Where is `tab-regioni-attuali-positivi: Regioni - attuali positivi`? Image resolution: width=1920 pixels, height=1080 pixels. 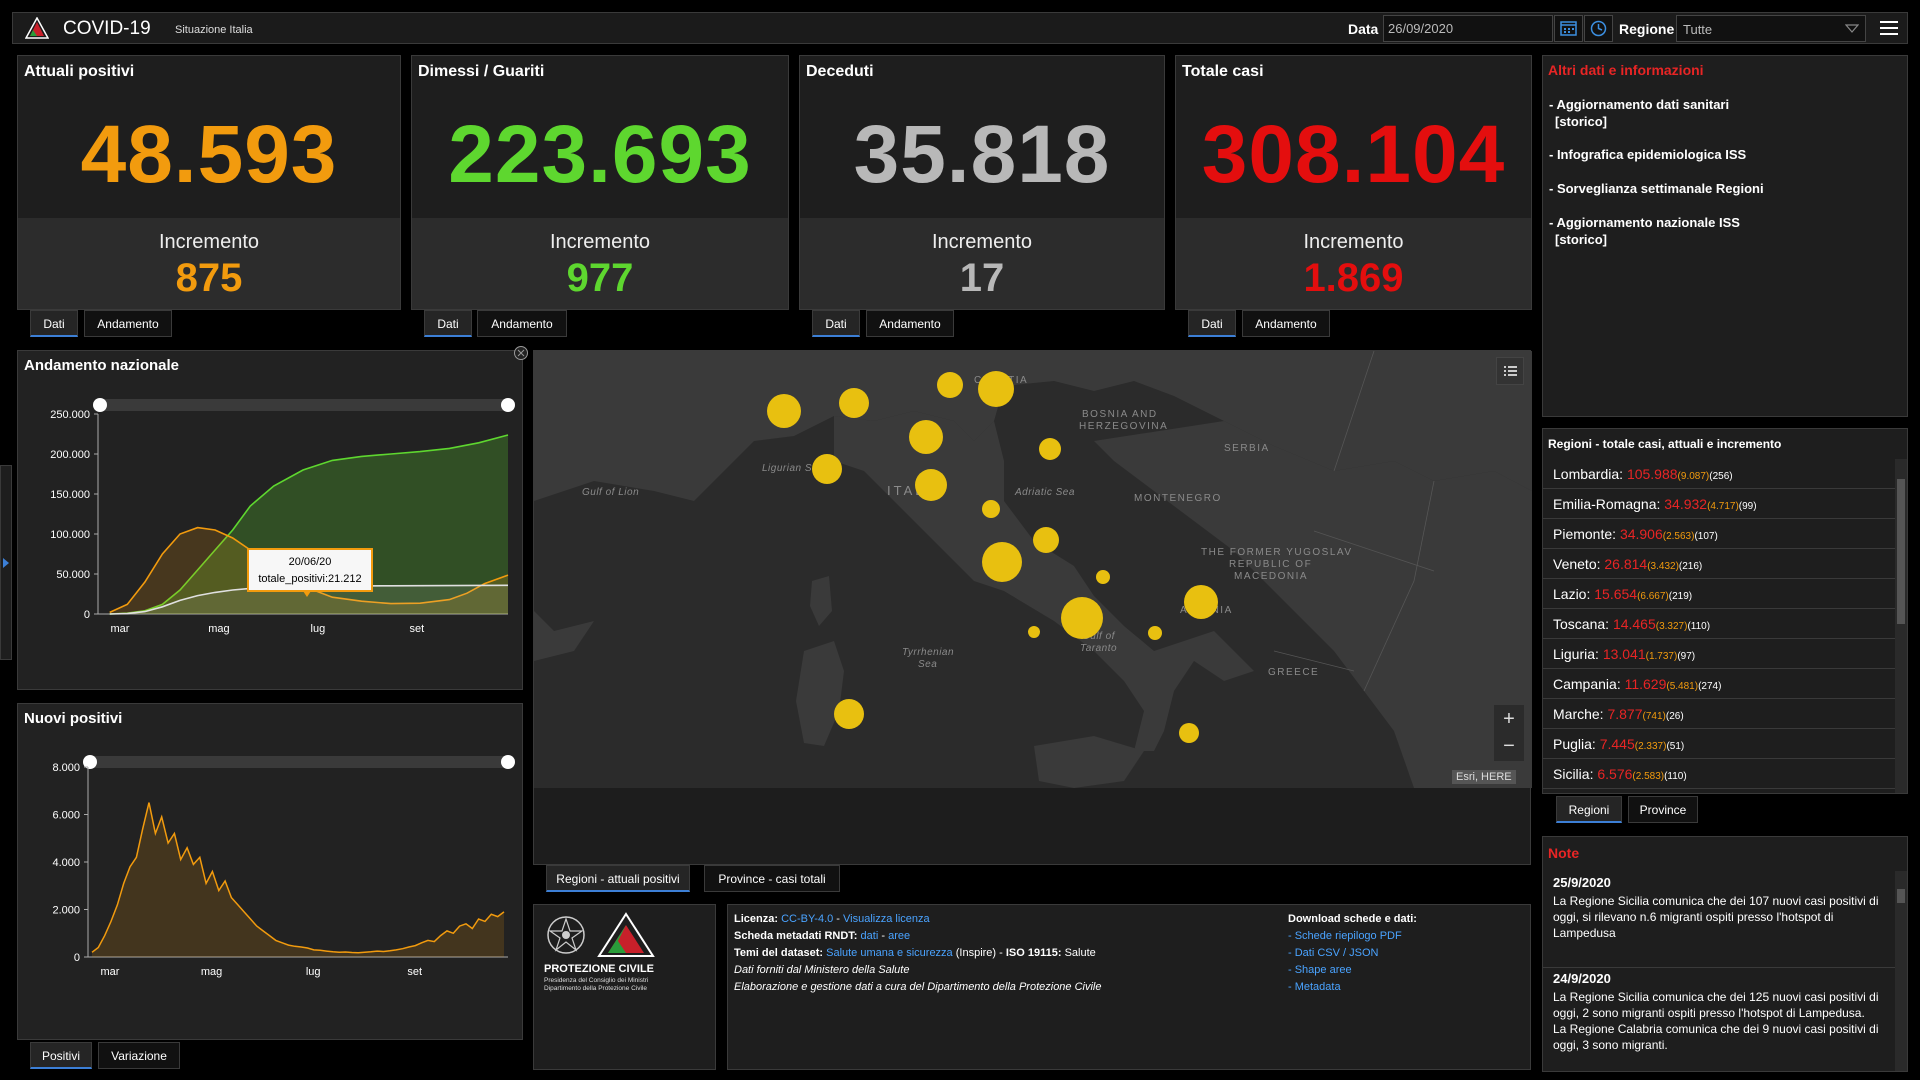 tab-regioni-attuali-positivi: Regioni - attuali positivi is located at coordinates (618, 878).